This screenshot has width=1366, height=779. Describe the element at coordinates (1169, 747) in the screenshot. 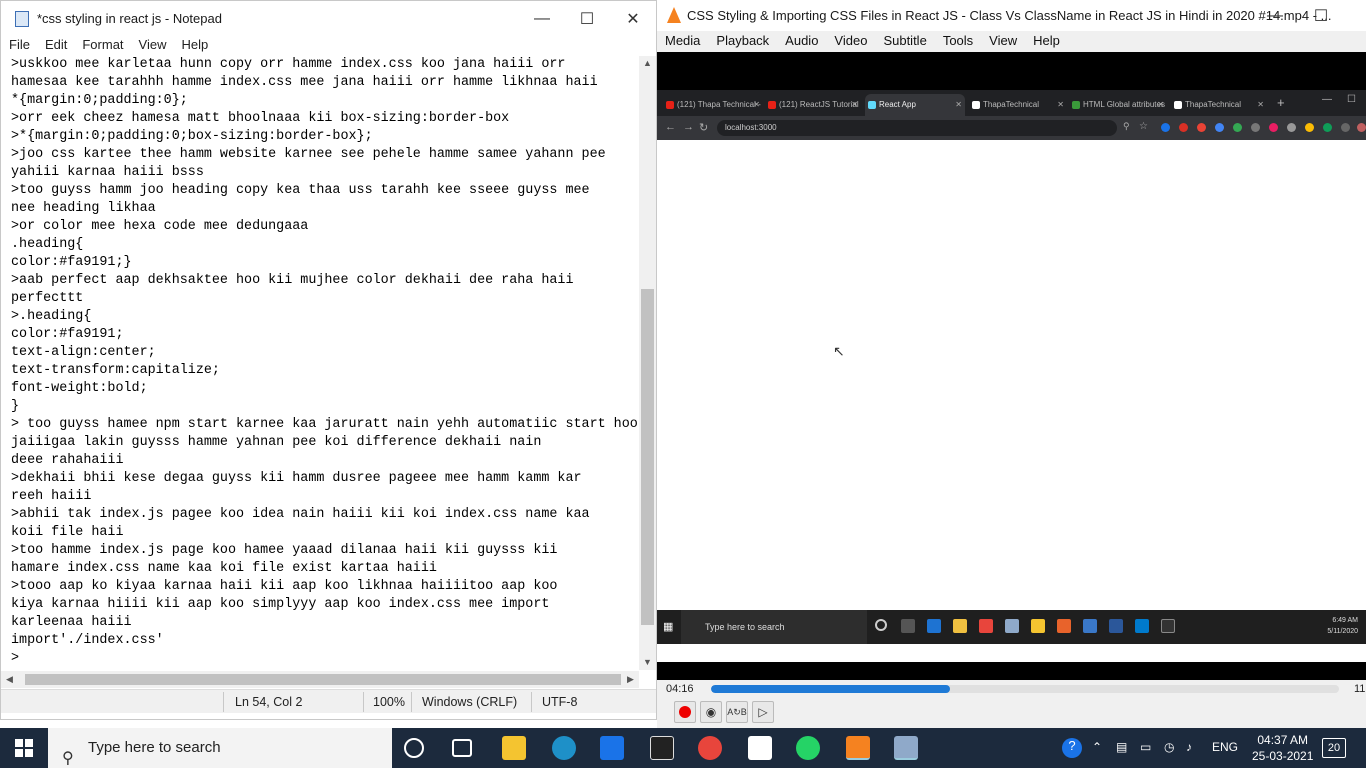

I see `wifi-icon: ◷` at that location.